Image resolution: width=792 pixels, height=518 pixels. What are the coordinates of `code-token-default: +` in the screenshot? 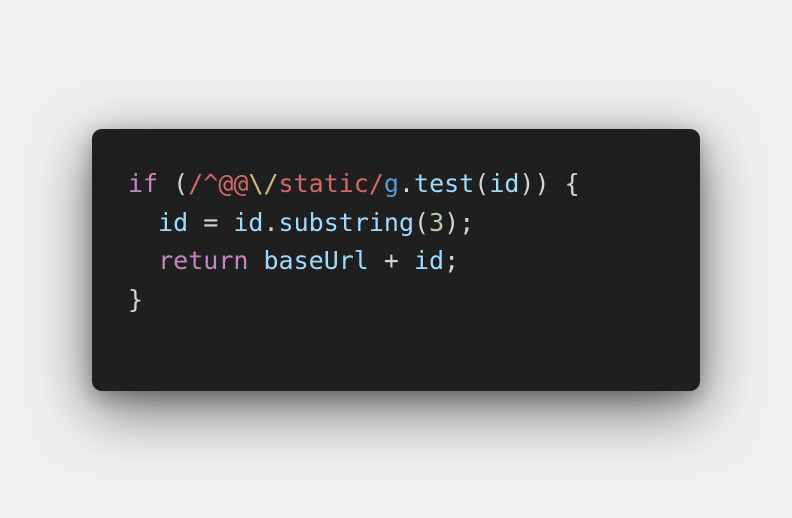 It's located at (391, 260).